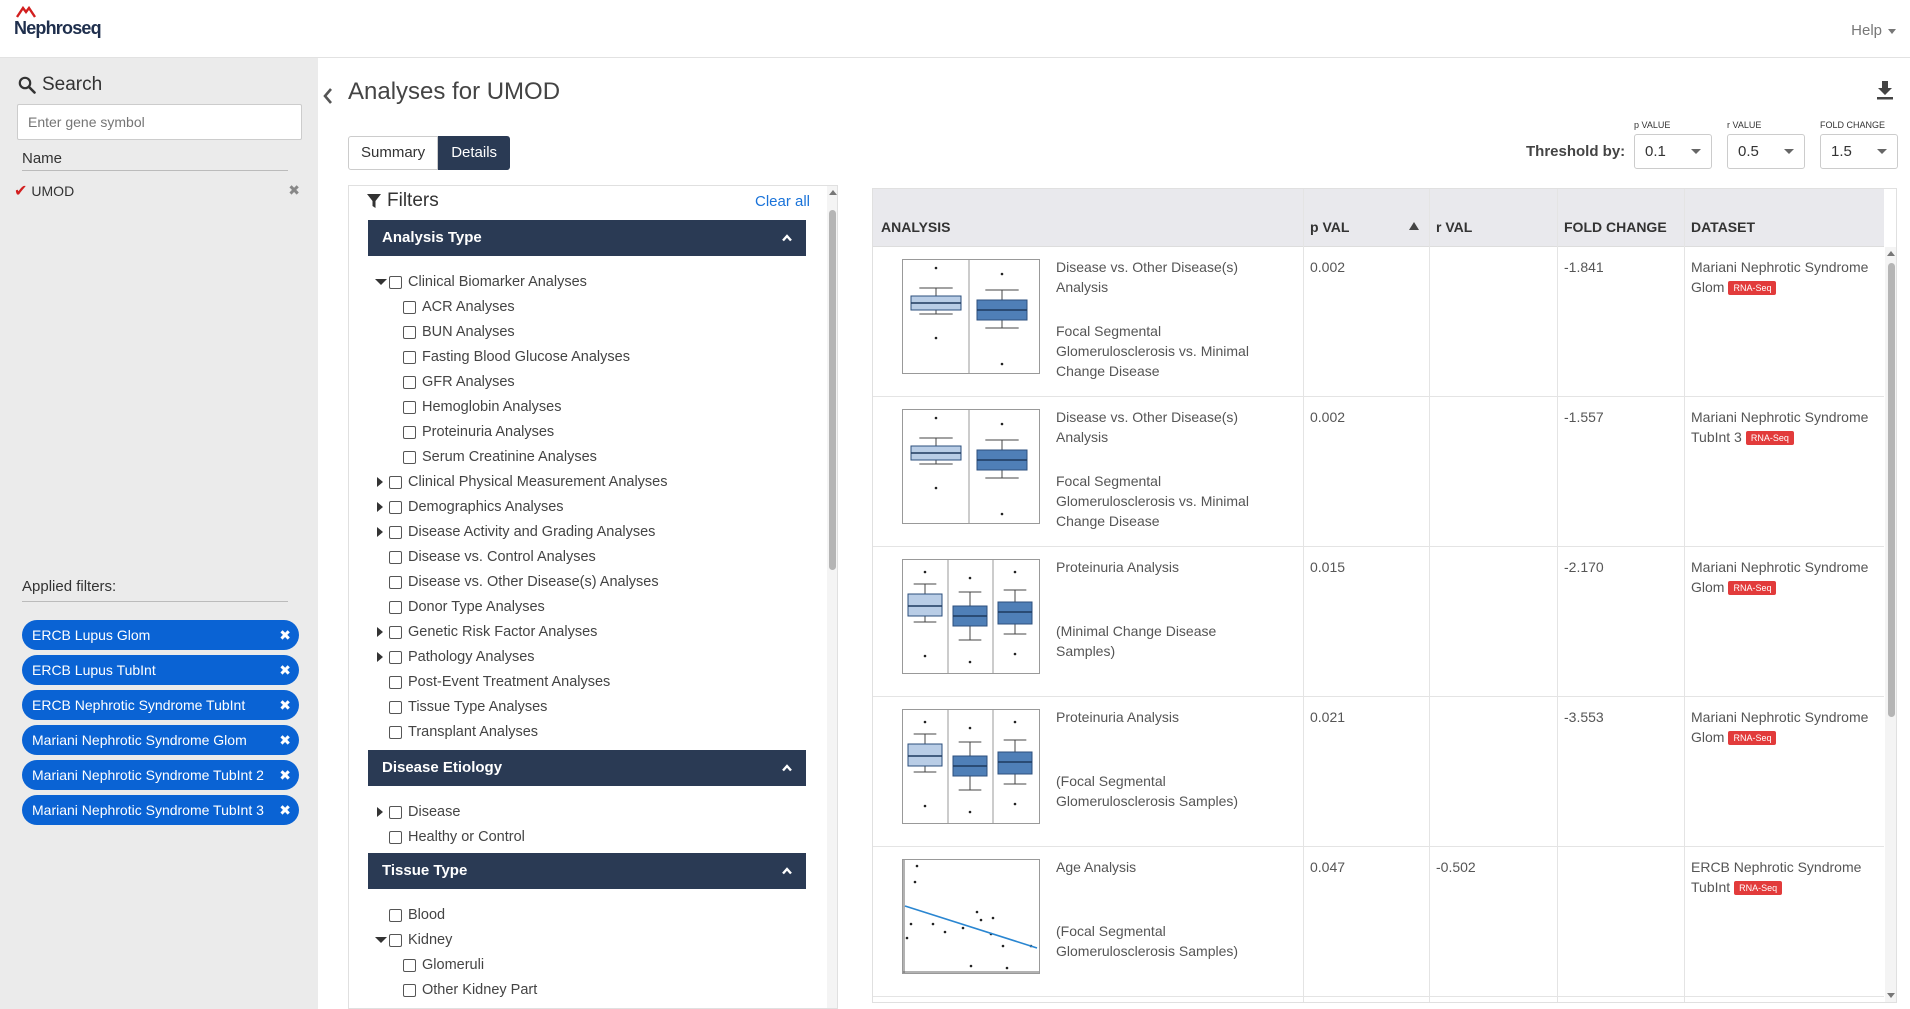 This screenshot has height=1009, width=1910. Describe the element at coordinates (488, 282) in the screenshot. I see `filter-clinical-biomarker: Clinical Biomarker Analyses` at that location.